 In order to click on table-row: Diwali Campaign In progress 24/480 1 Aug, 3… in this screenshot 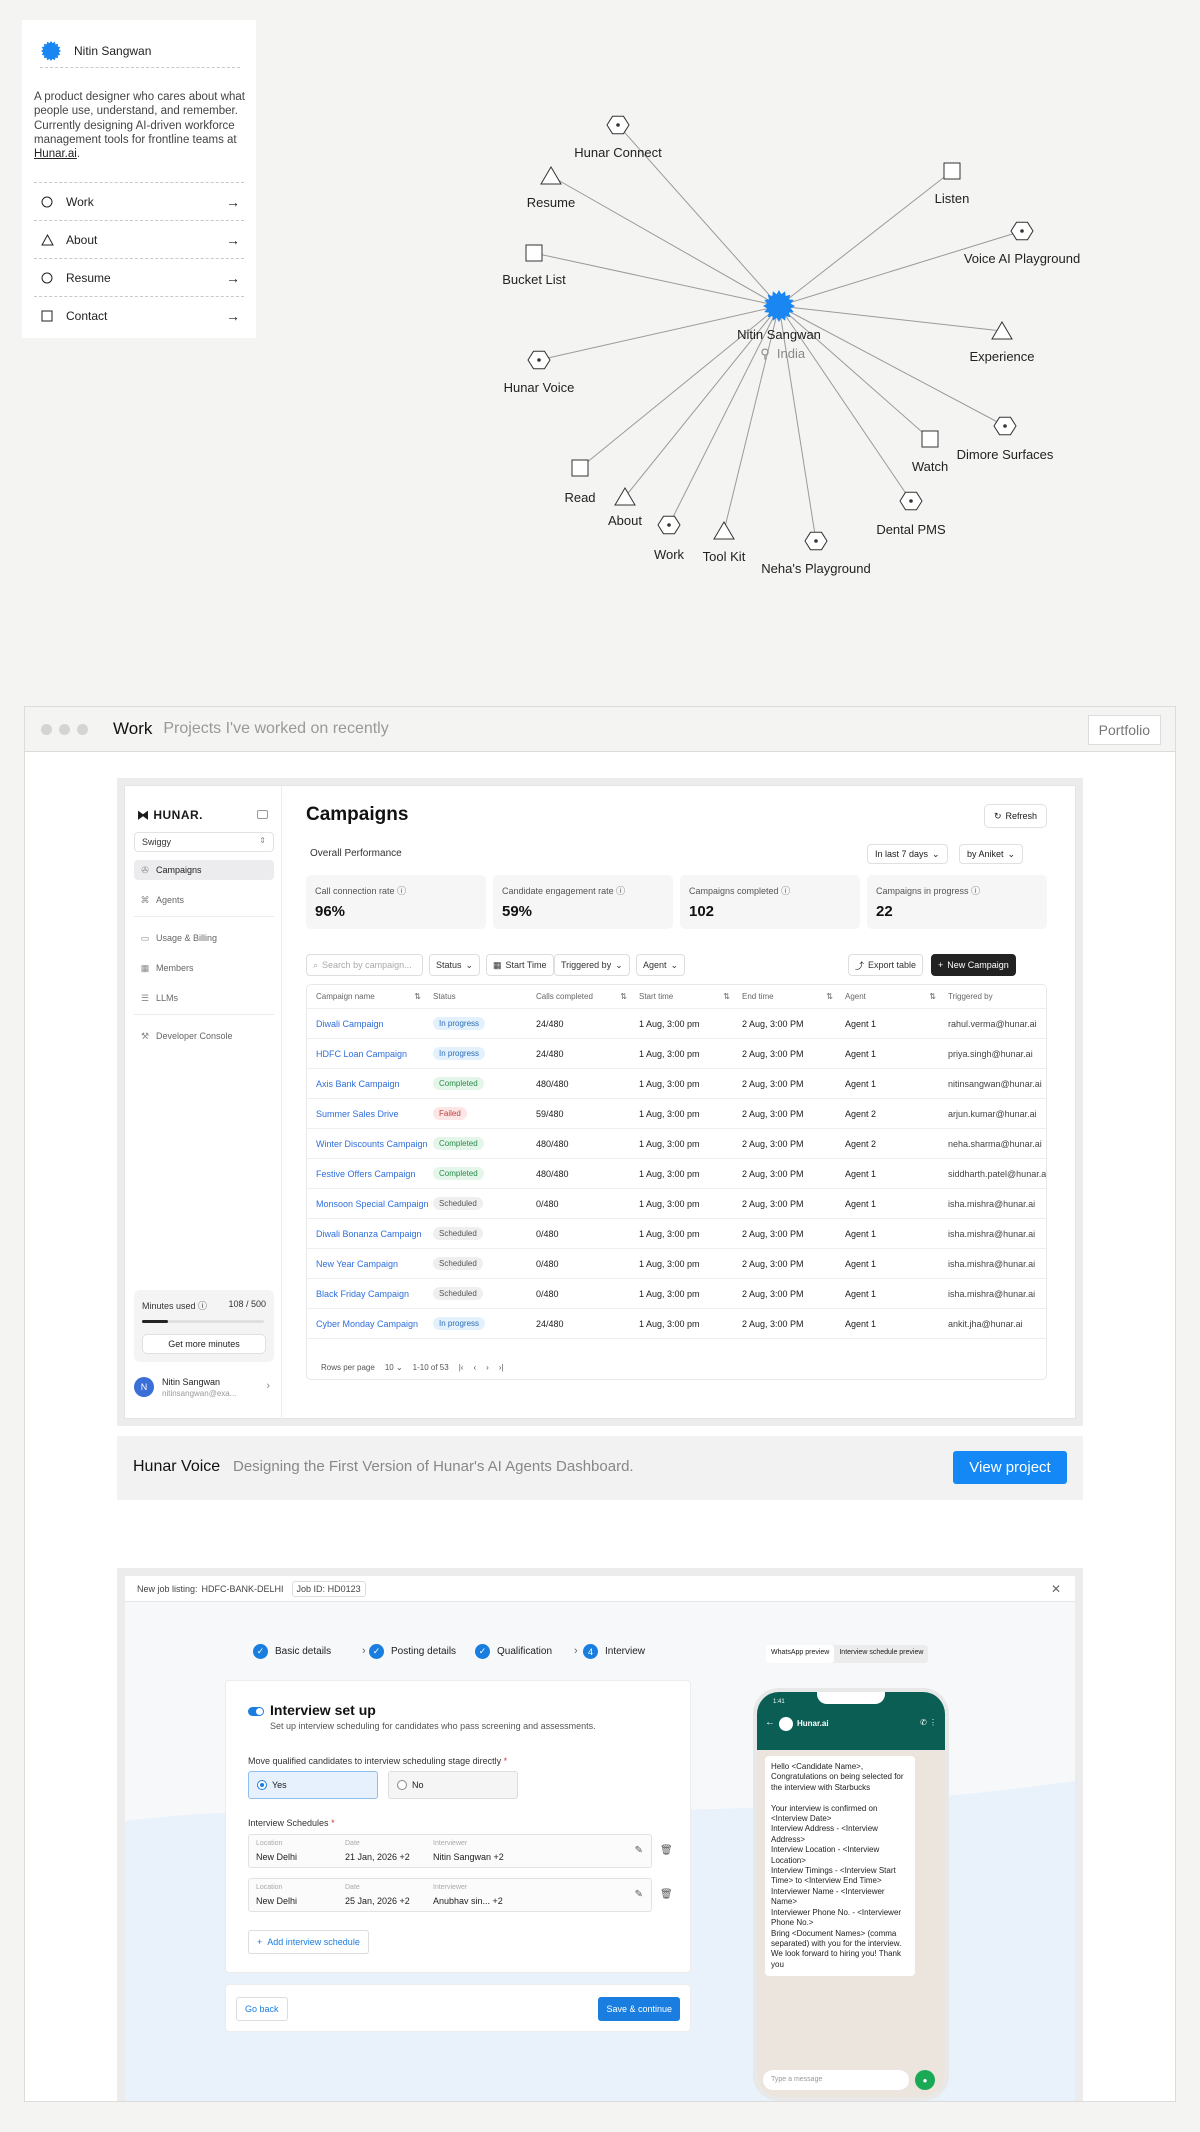, I will do `click(676, 1024)`.